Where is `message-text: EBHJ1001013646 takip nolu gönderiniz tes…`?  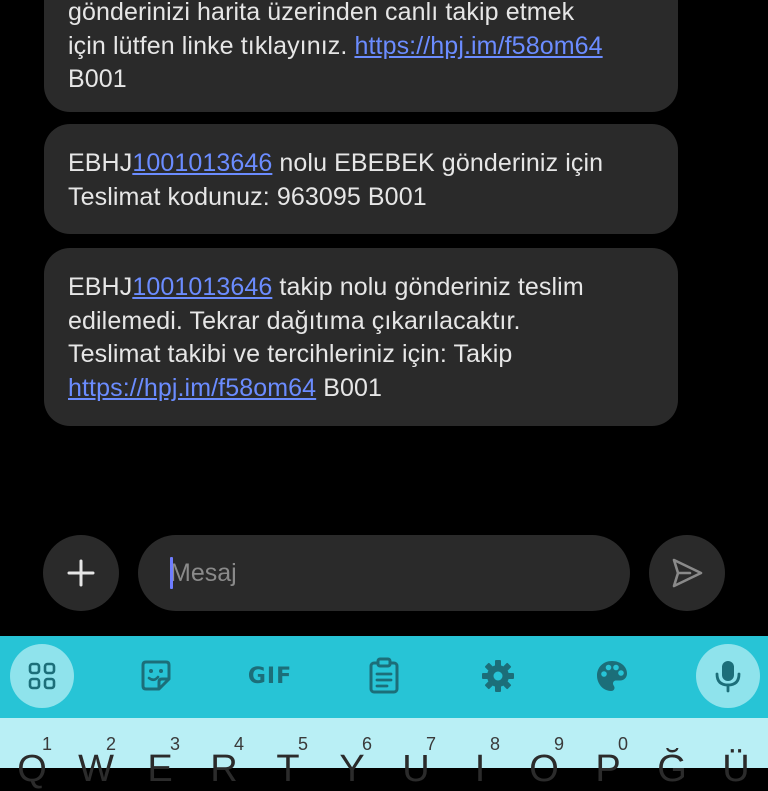
message-text: EBHJ1001013646 takip nolu gönderiniz tes… is located at coordinates (326, 287).